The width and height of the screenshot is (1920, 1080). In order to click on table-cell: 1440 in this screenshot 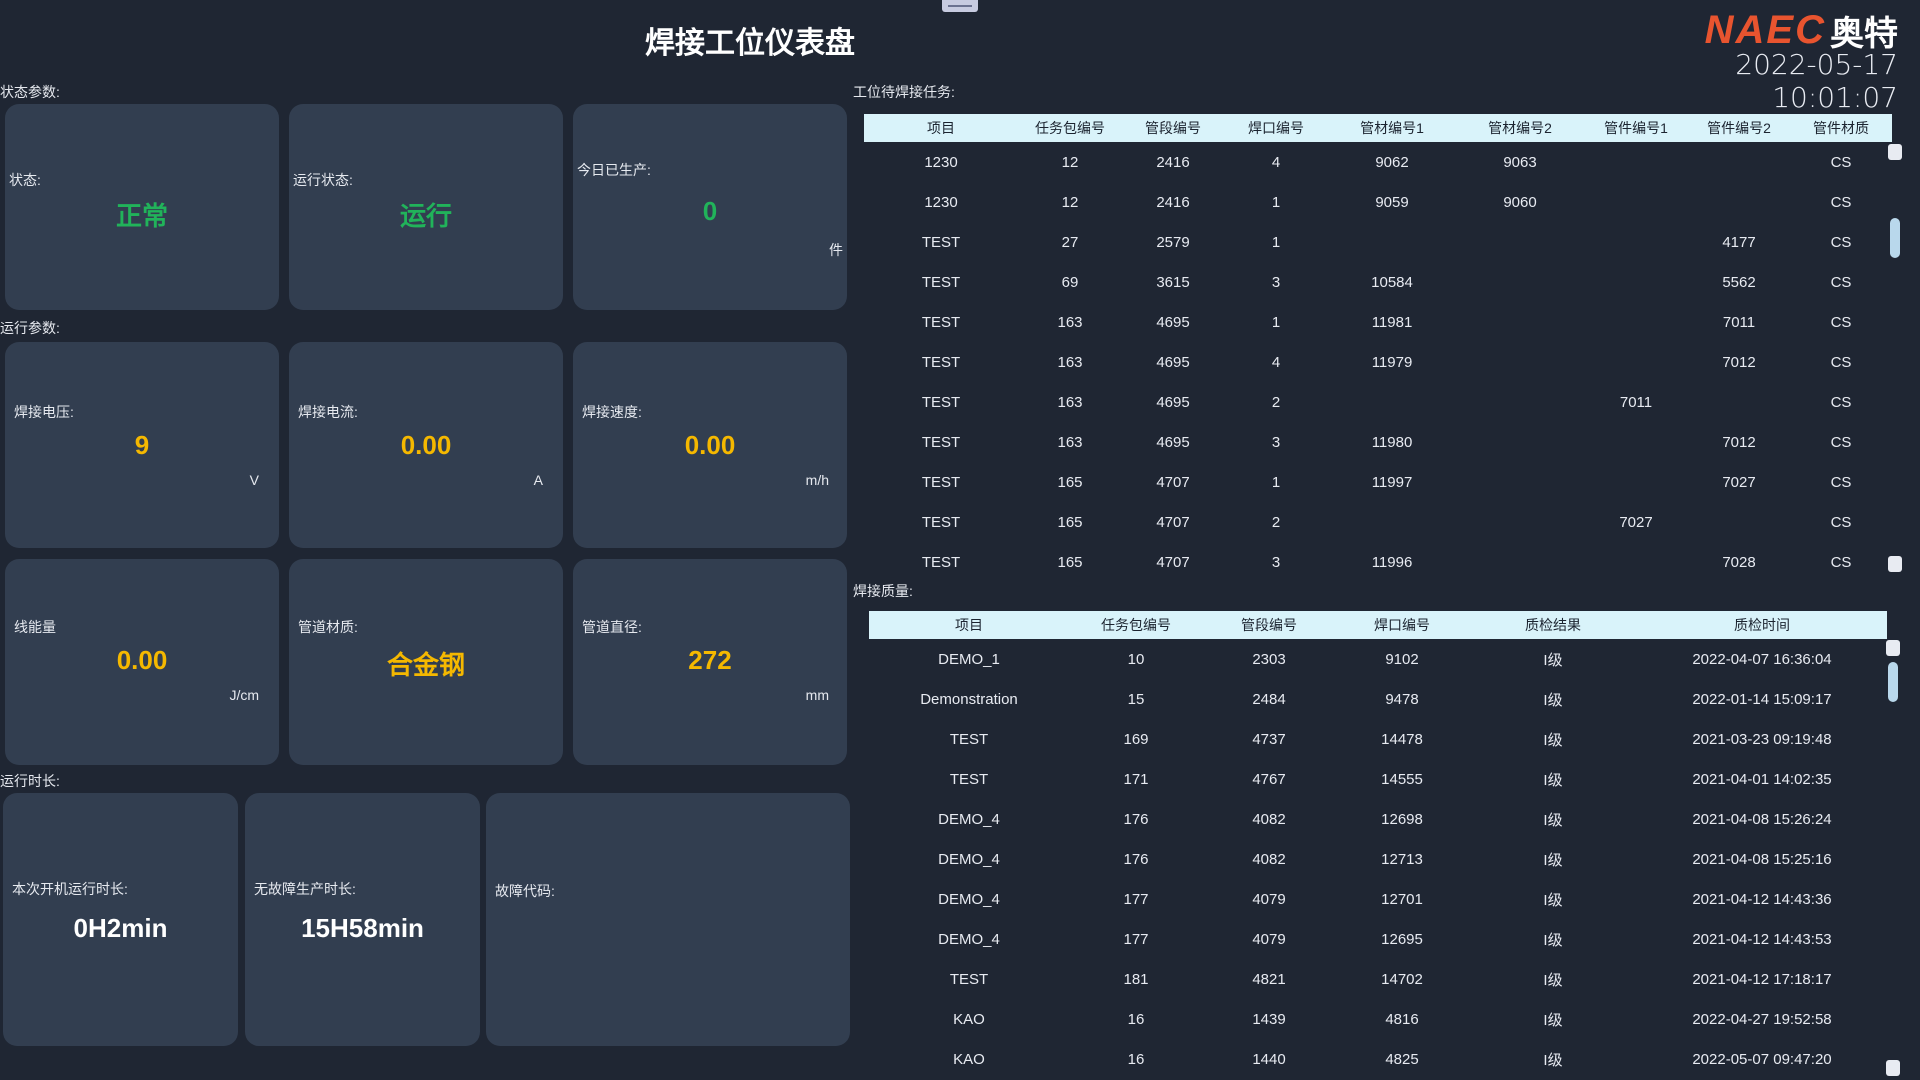, I will do `click(1269, 1059)`.